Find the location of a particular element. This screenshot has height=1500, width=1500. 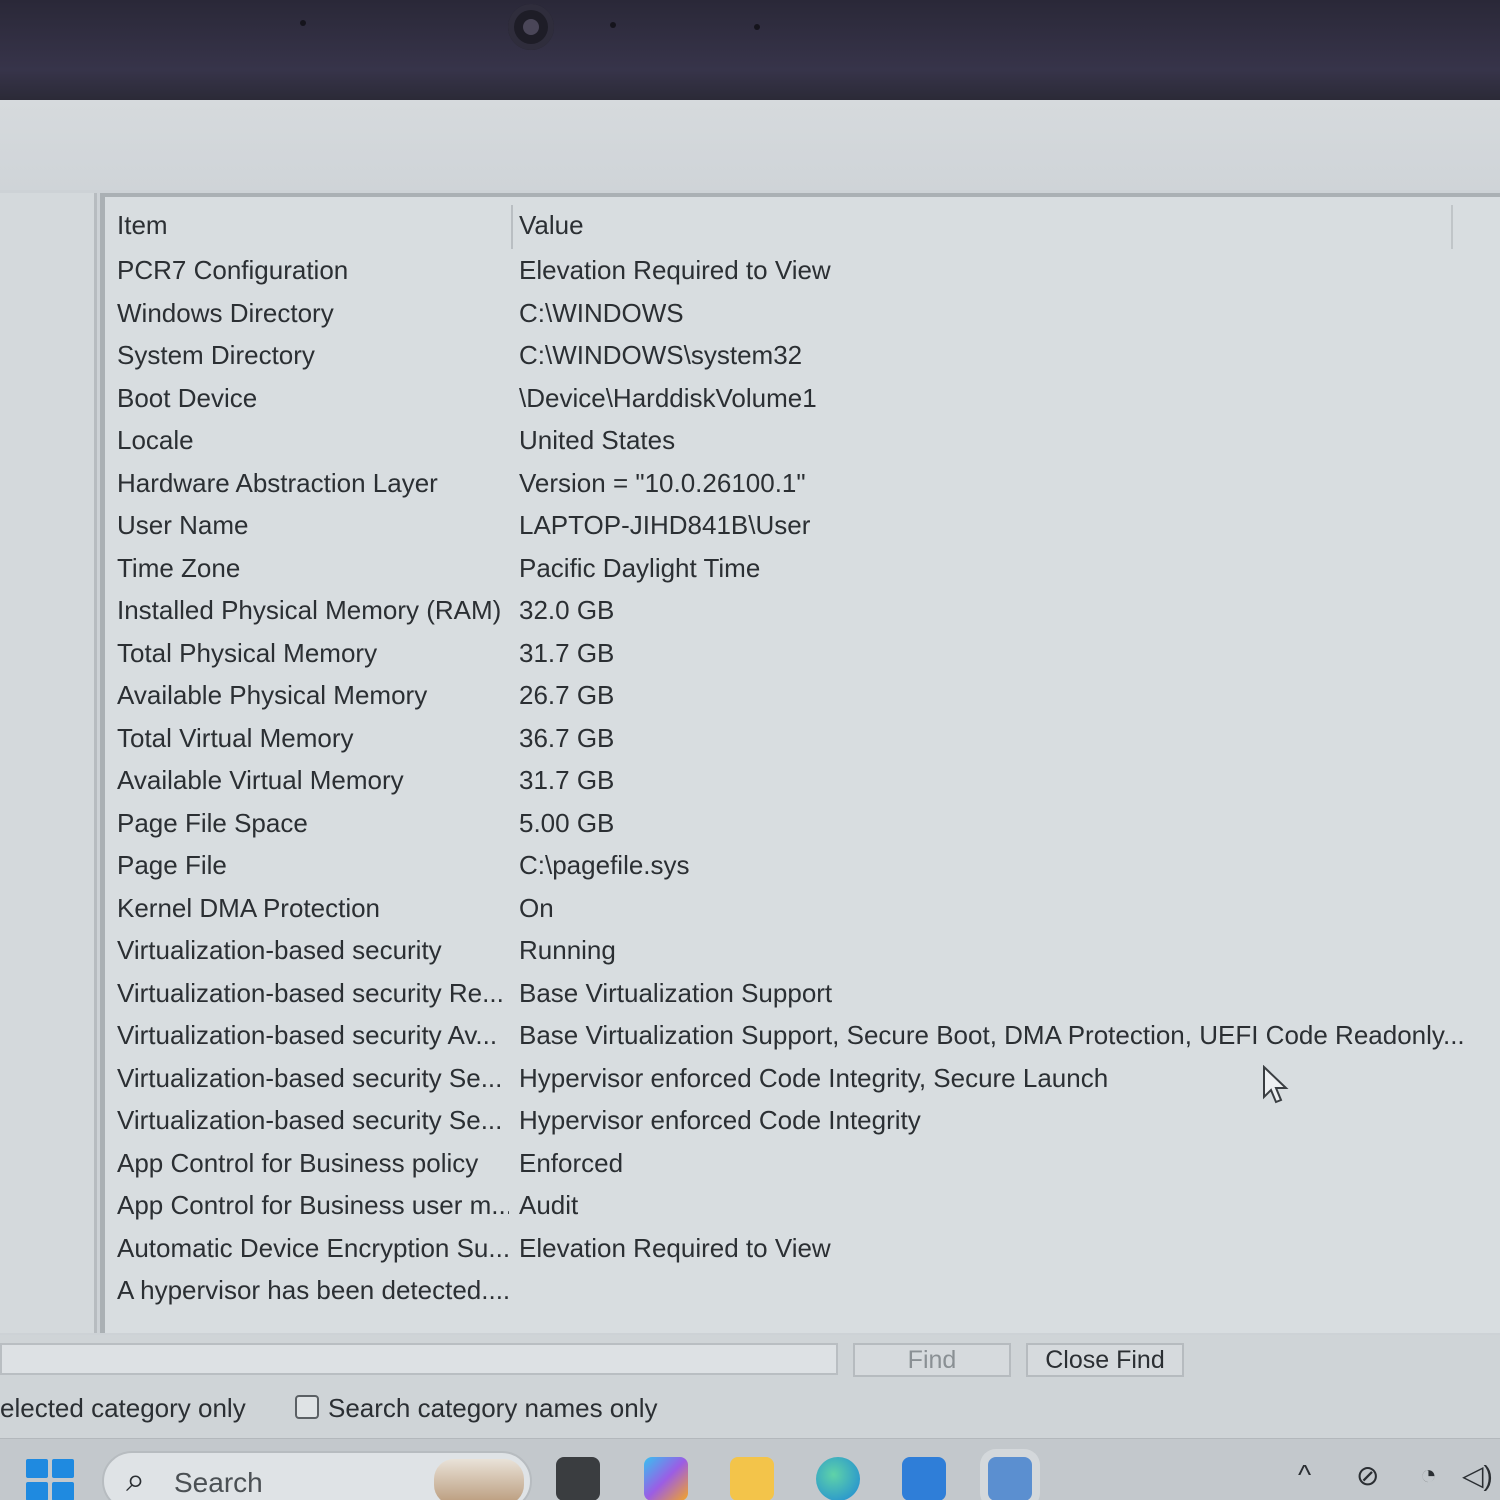

edge-icon is located at coordinates (838, 1478).